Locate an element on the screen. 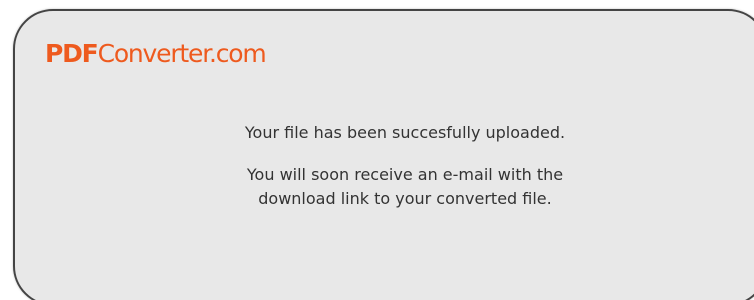  email-notice-line-1: You will soon receive an e-mail with the is located at coordinates (405, 174).